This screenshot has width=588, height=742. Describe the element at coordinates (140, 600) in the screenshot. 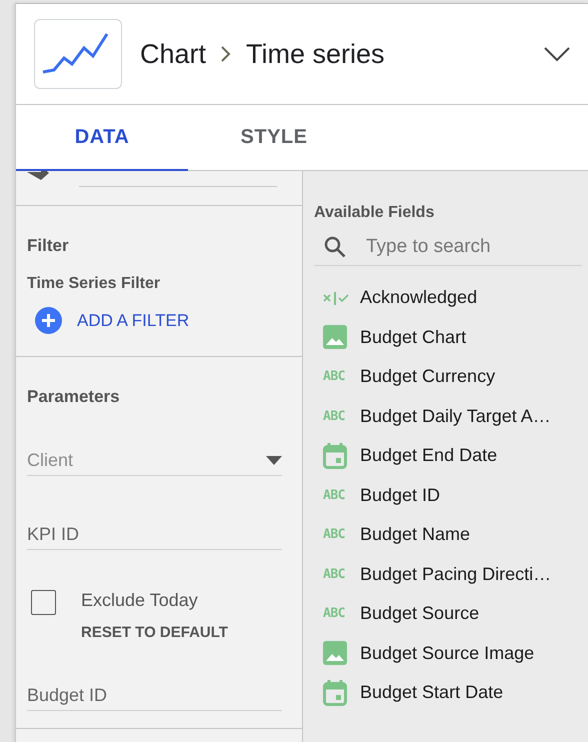

I see `checkbox-label: Exclude Today` at that location.